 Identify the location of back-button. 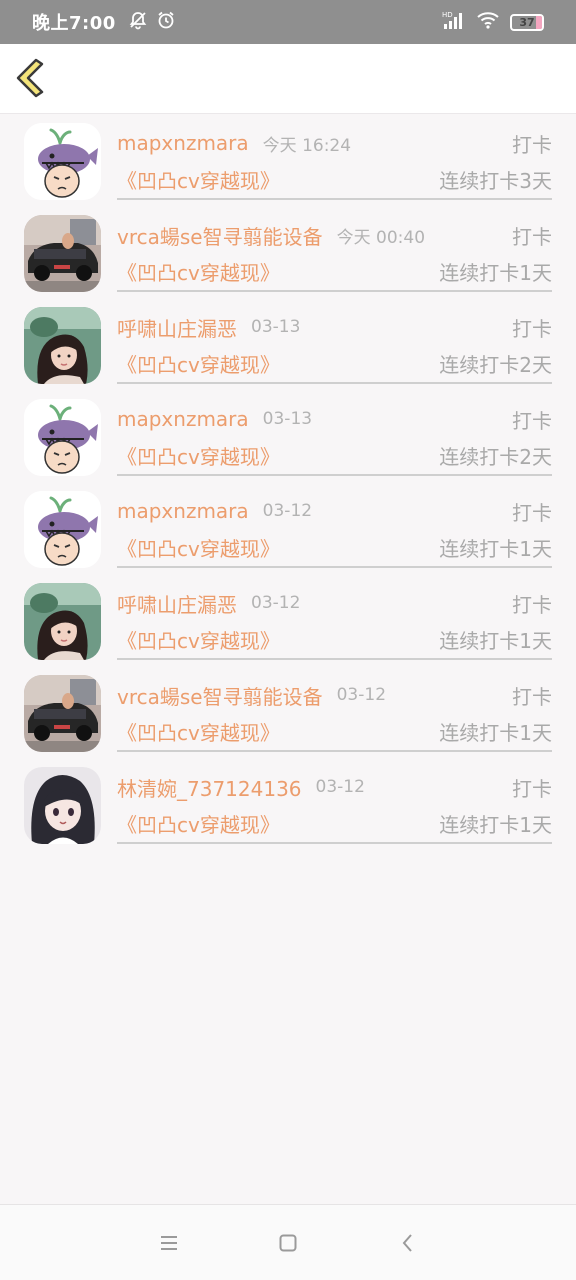
(32, 78).